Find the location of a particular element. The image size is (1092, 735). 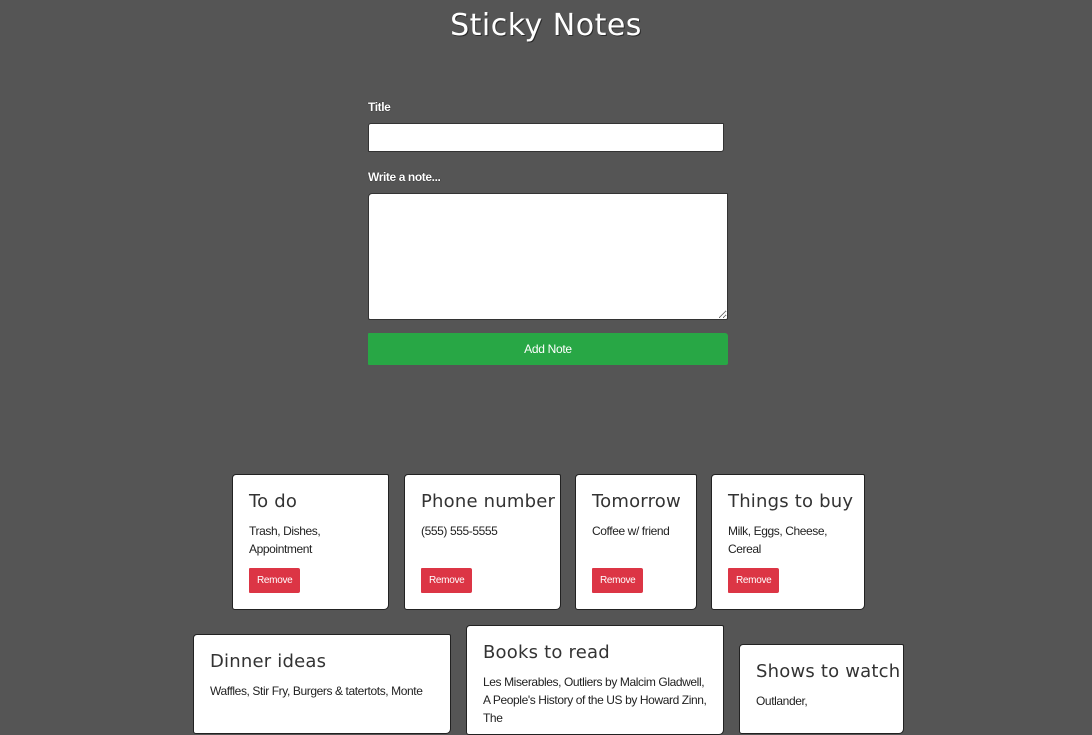

note-text: (555) 555-5555 is located at coordinates (459, 531).